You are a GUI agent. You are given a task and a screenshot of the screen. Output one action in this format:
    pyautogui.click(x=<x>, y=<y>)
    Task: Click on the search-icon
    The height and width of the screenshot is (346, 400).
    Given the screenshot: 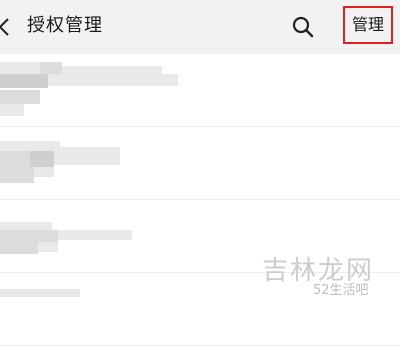 What is the action you would take?
    pyautogui.click(x=303, y=27)
    